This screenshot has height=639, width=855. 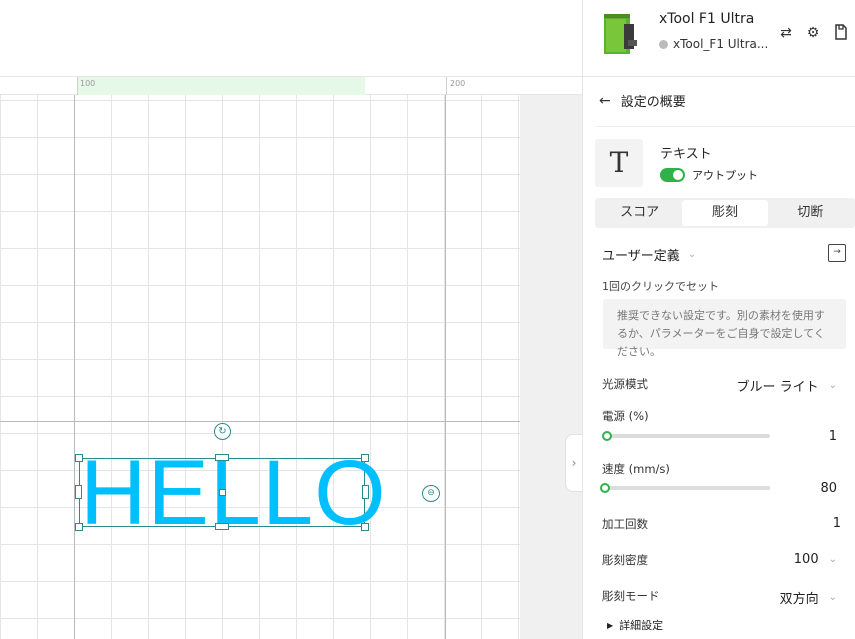 I want to click on passes-label: 加工回数, so click(x=625, y=524).